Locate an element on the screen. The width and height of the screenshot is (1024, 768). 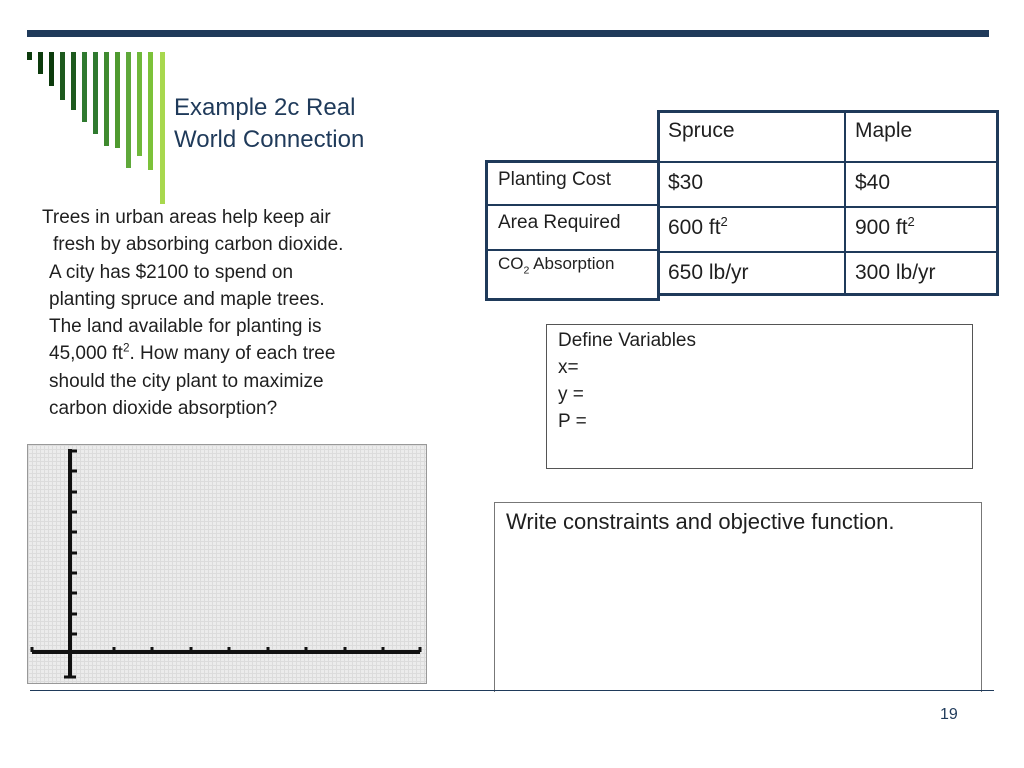
problem-line-6: 45,000 ft2. How many of each tree is located at coordinates (226, 353).